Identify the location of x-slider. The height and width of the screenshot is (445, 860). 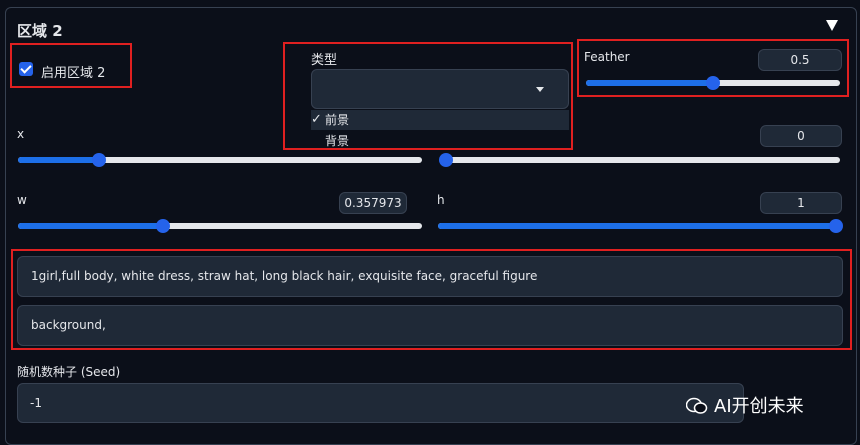
(220, 160).